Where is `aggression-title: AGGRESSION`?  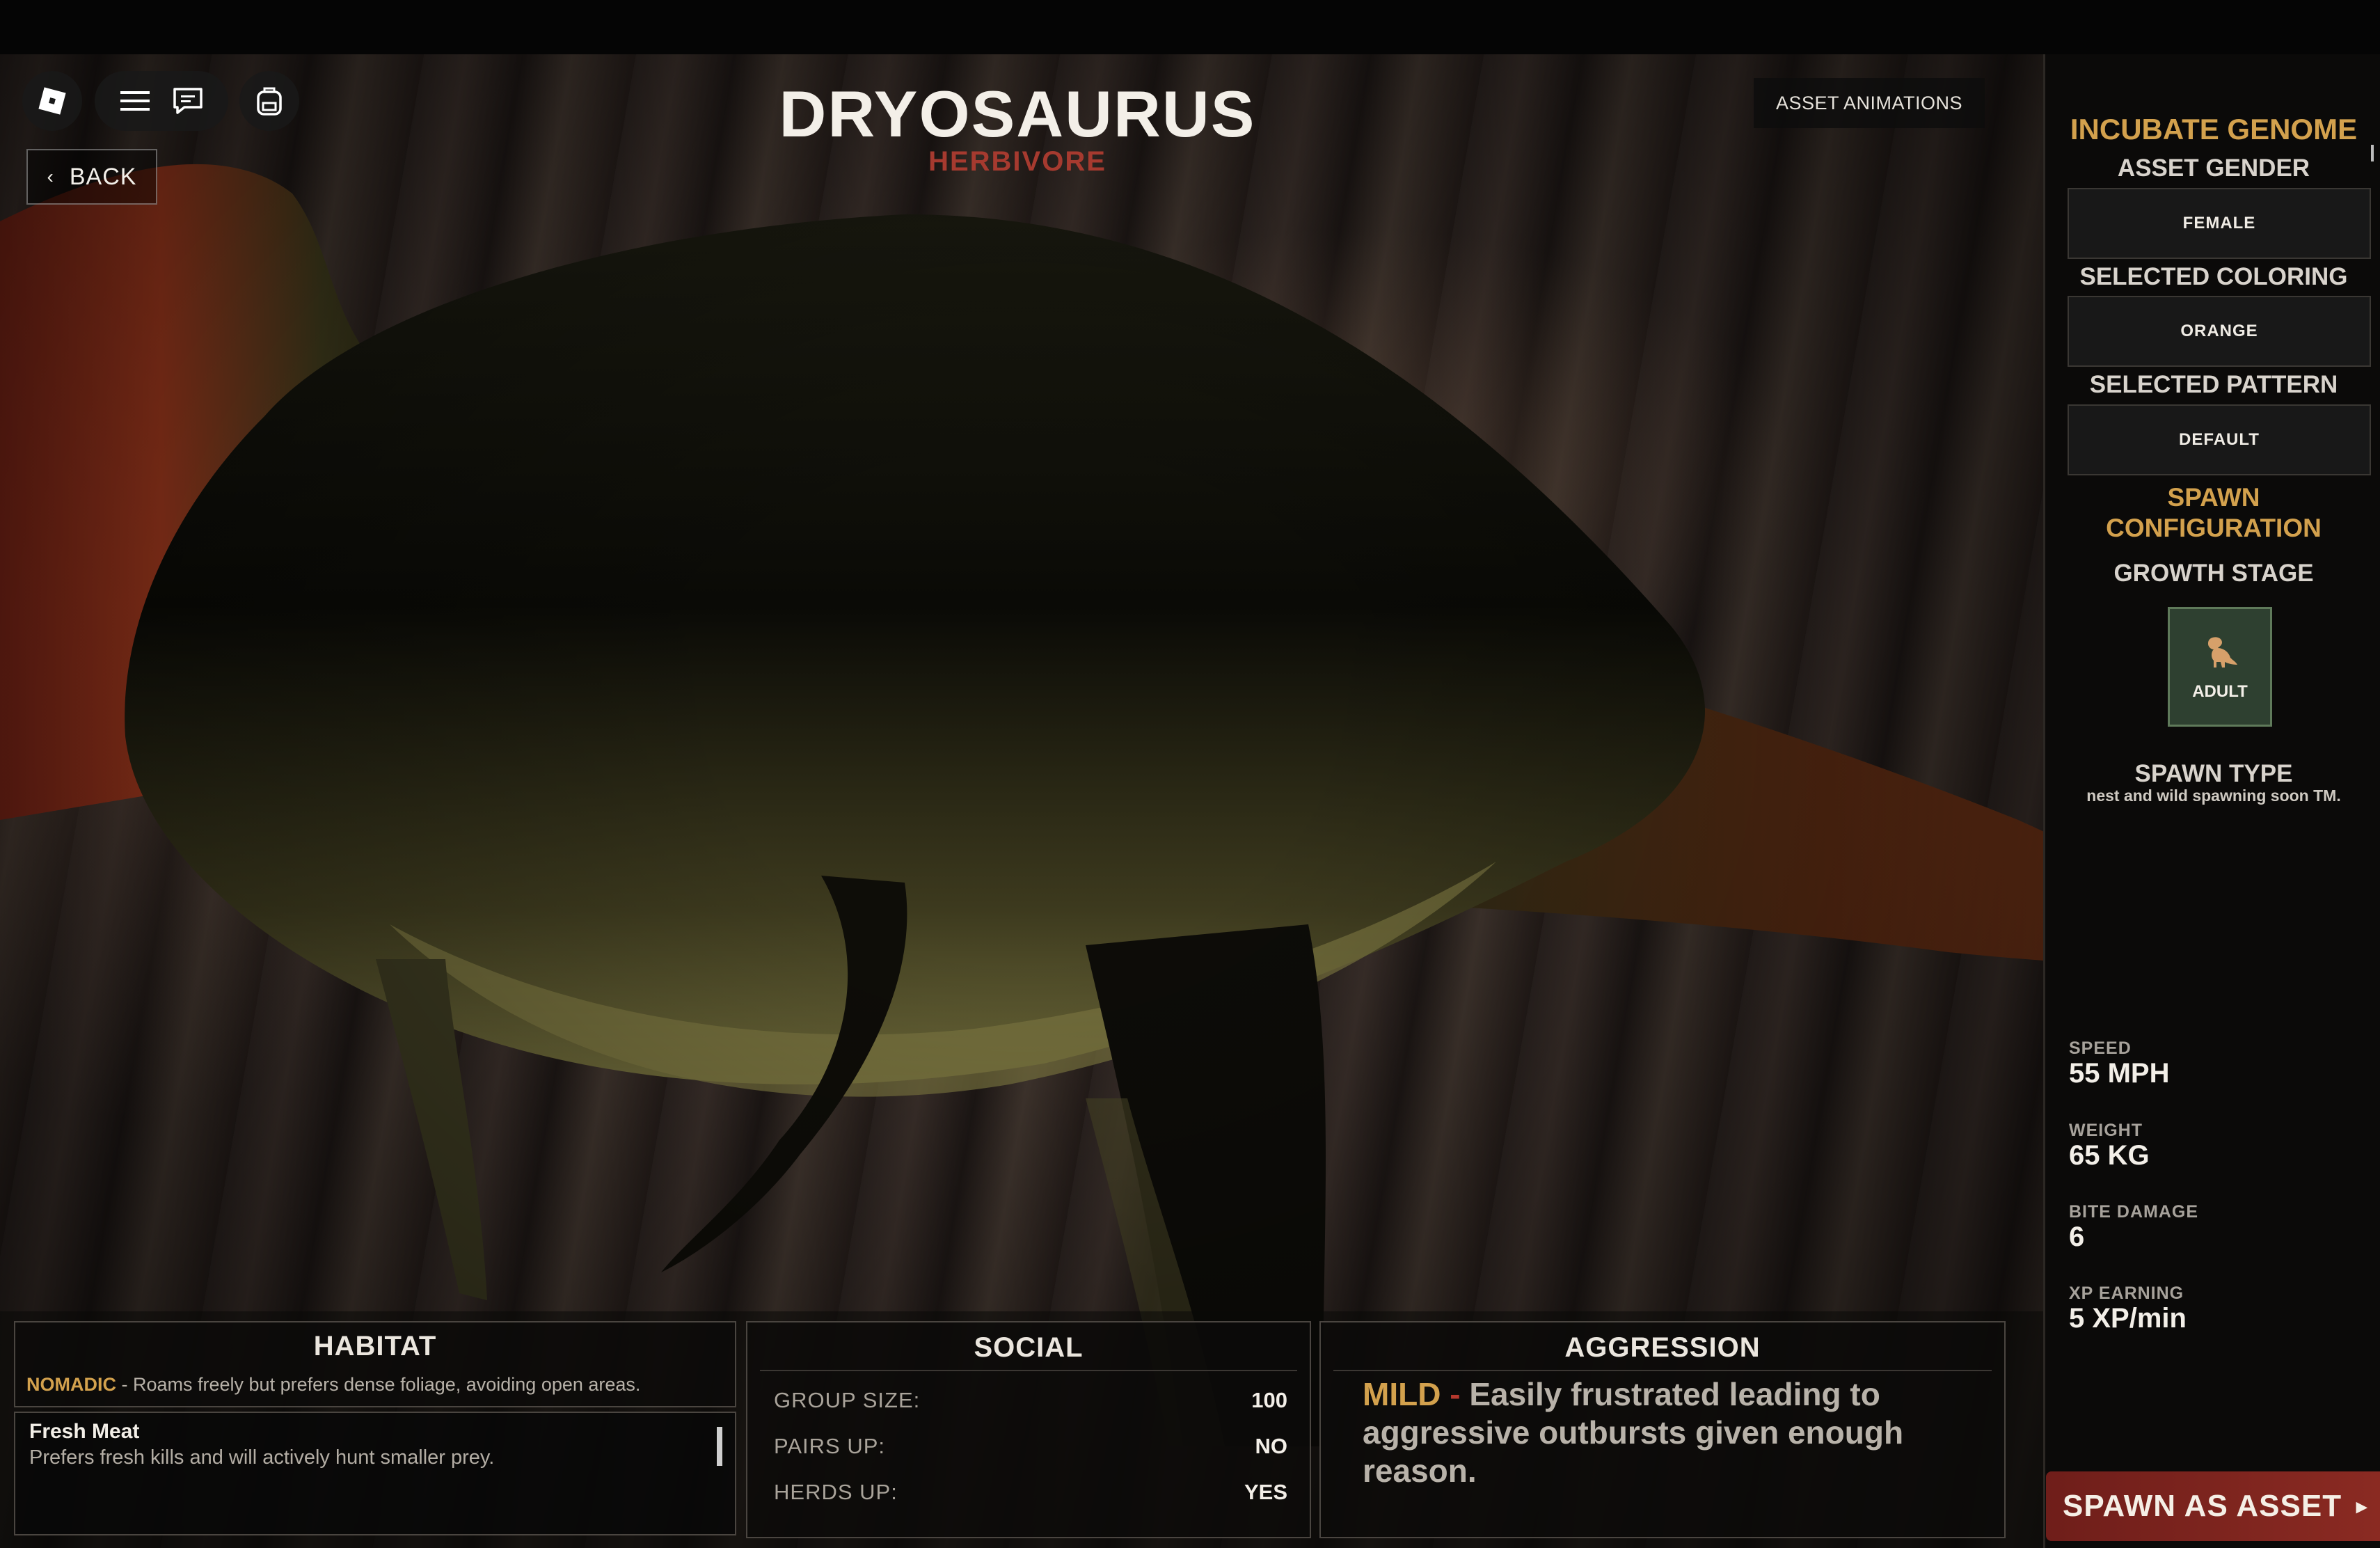
aggression-title: AGGRESSION is located at coordinates (1662, 1347).